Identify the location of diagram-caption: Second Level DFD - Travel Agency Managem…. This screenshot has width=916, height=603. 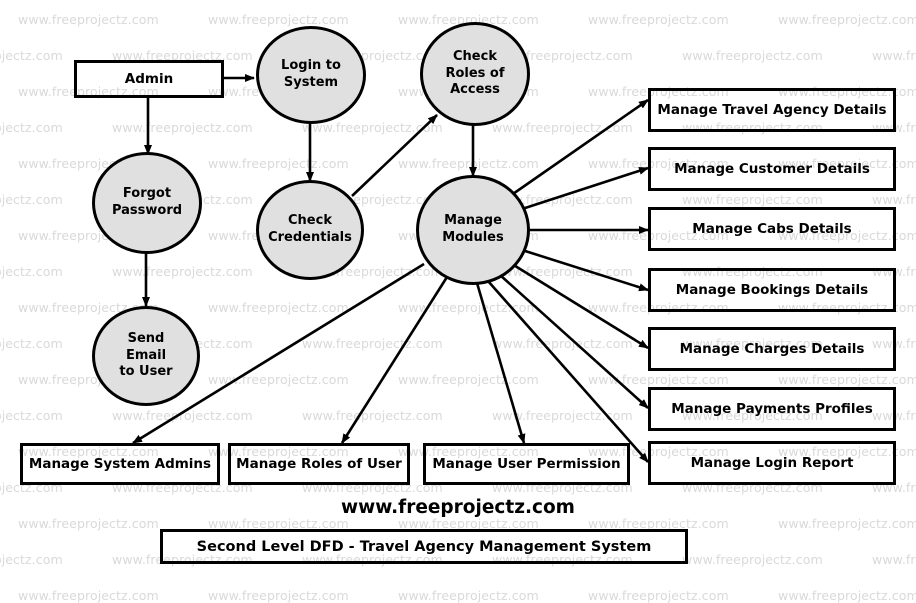
(424, 546).